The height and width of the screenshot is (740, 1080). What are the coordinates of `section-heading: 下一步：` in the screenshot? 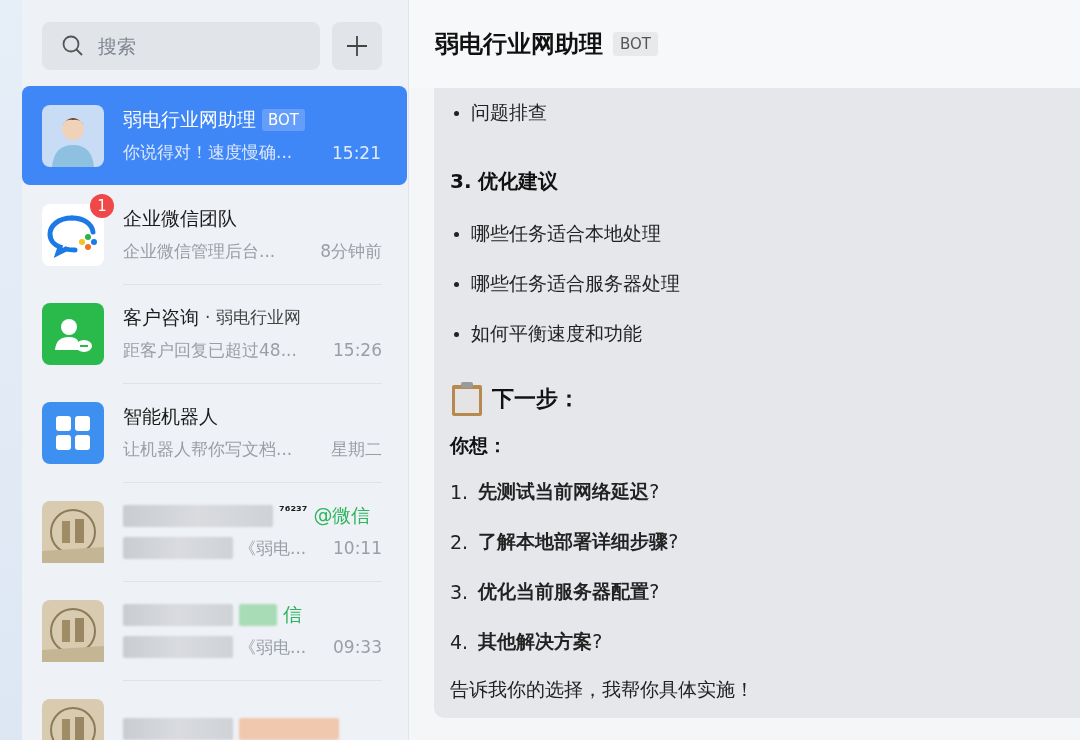 It's located at (536, 399).